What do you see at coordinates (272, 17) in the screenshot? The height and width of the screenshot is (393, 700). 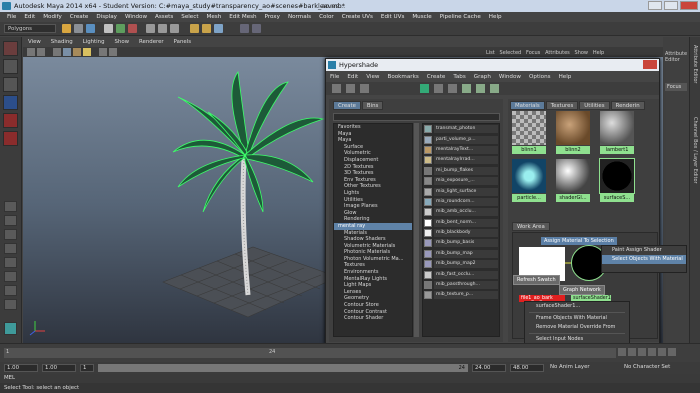 I see `menu-proxy: Proxy` at bounding box center [272, 17].